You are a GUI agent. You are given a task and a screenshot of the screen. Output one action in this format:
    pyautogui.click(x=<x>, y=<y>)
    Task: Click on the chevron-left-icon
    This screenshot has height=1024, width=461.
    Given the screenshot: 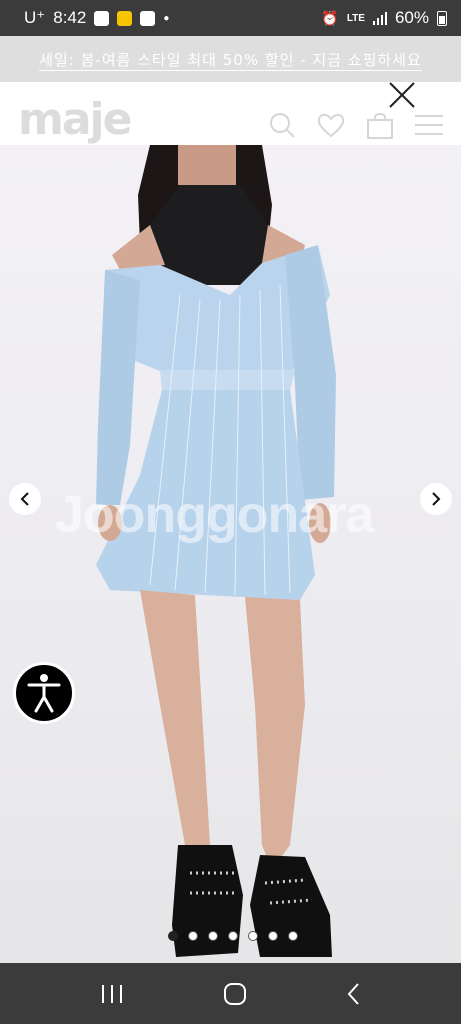 What is the action you would take?
    pyautogui.click(x=24, y=499)
    